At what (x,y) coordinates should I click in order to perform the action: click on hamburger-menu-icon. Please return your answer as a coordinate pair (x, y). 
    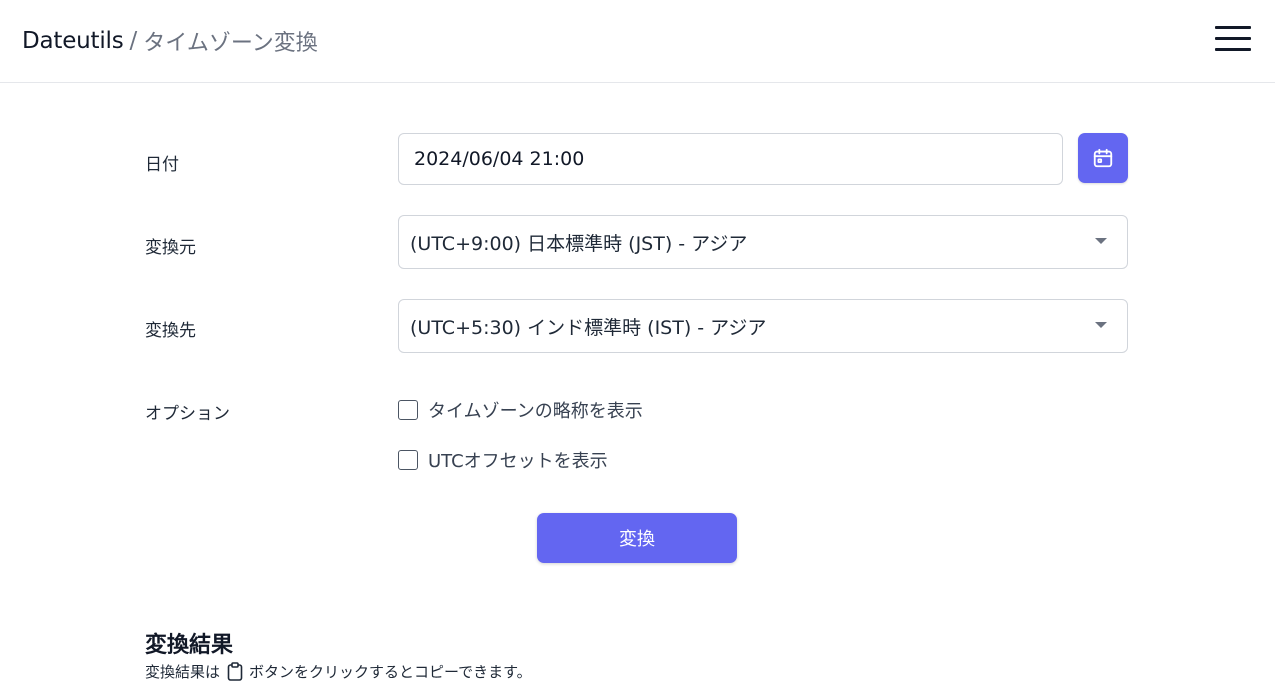
    Looking at the image, I should click on (1233, 39).